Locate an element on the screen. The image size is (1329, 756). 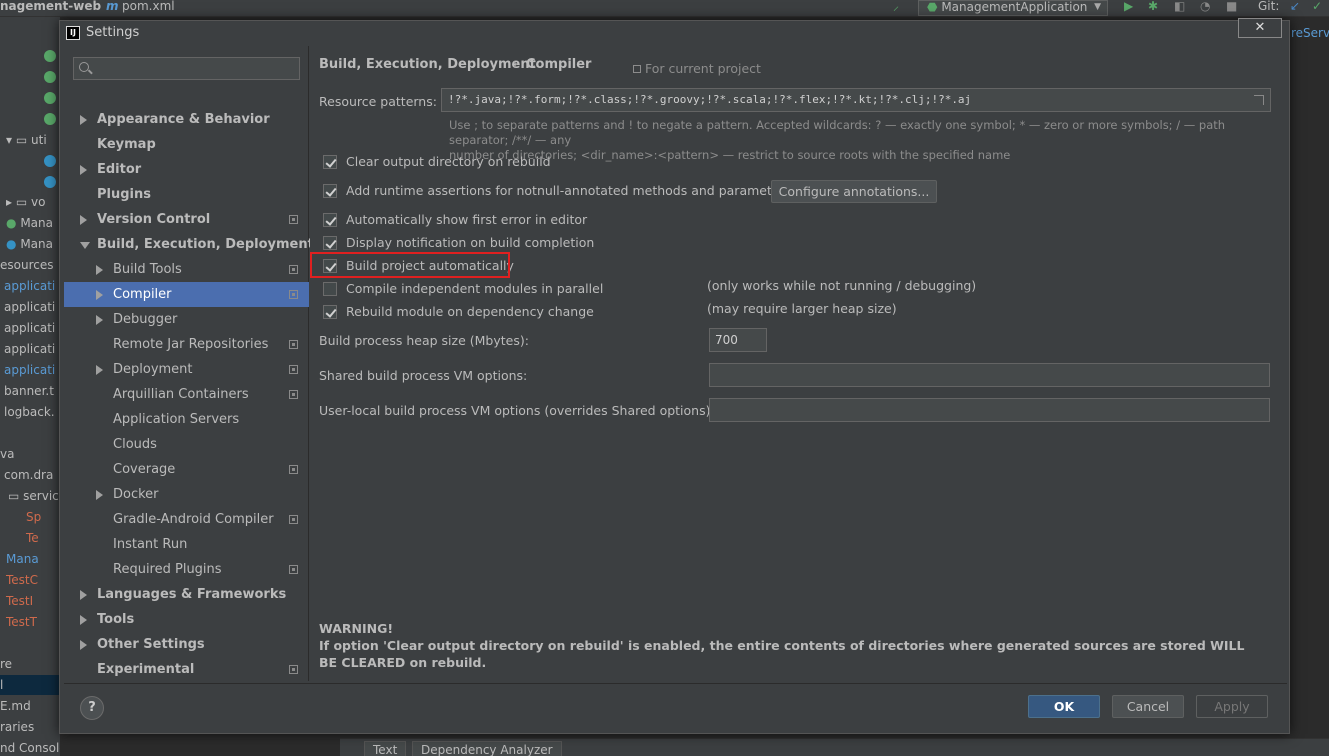
ok-button: OK is located at coordinates (1064, 706).